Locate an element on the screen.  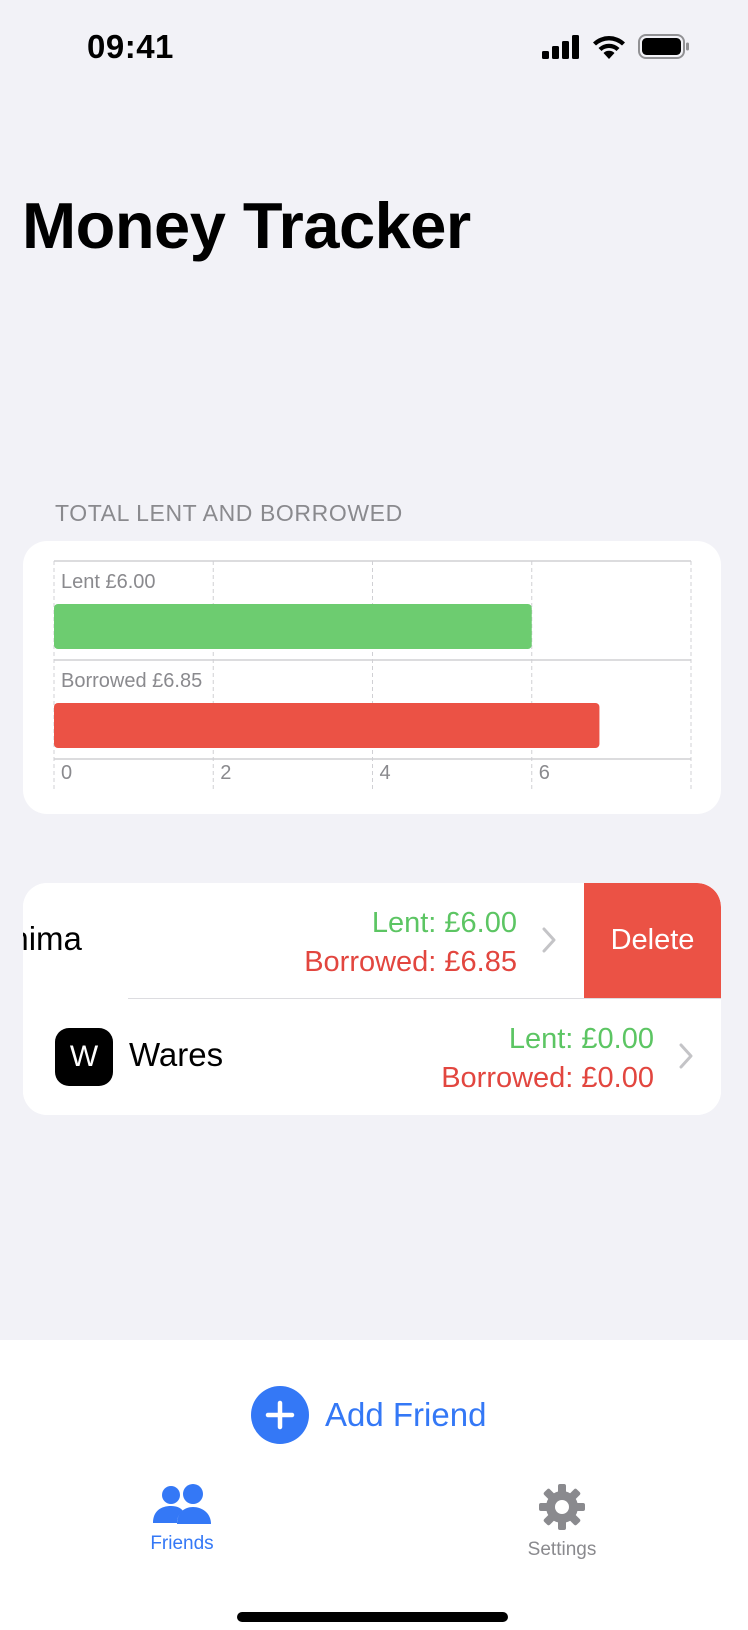
avatar: W is located at coordinates (84, 1057).